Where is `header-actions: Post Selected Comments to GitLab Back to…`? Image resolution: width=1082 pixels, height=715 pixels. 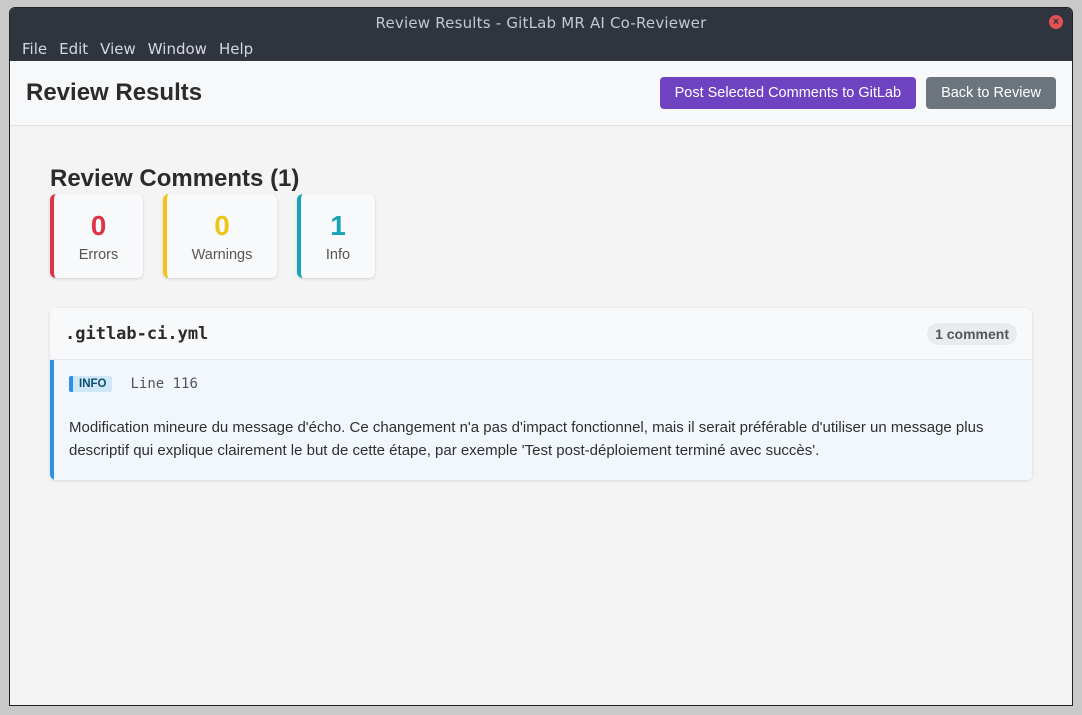 header-actions: Post Selected Comments to GitLab Back to… is located at coordinates (857, 93).